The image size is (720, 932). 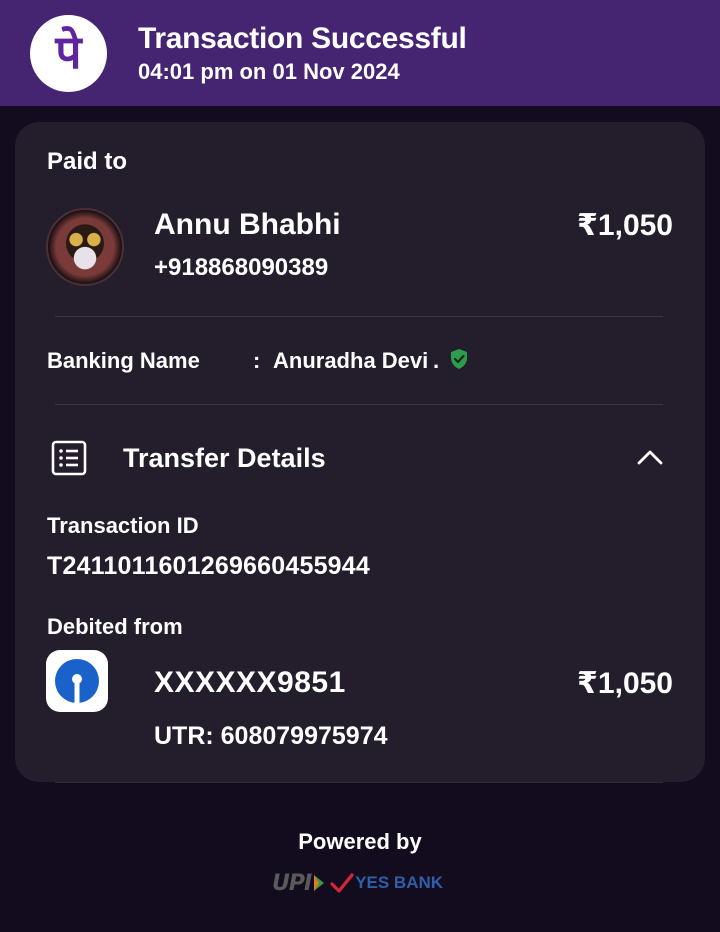 I want to click on debited-from-label: Debited from, so click(x=115, y=626).